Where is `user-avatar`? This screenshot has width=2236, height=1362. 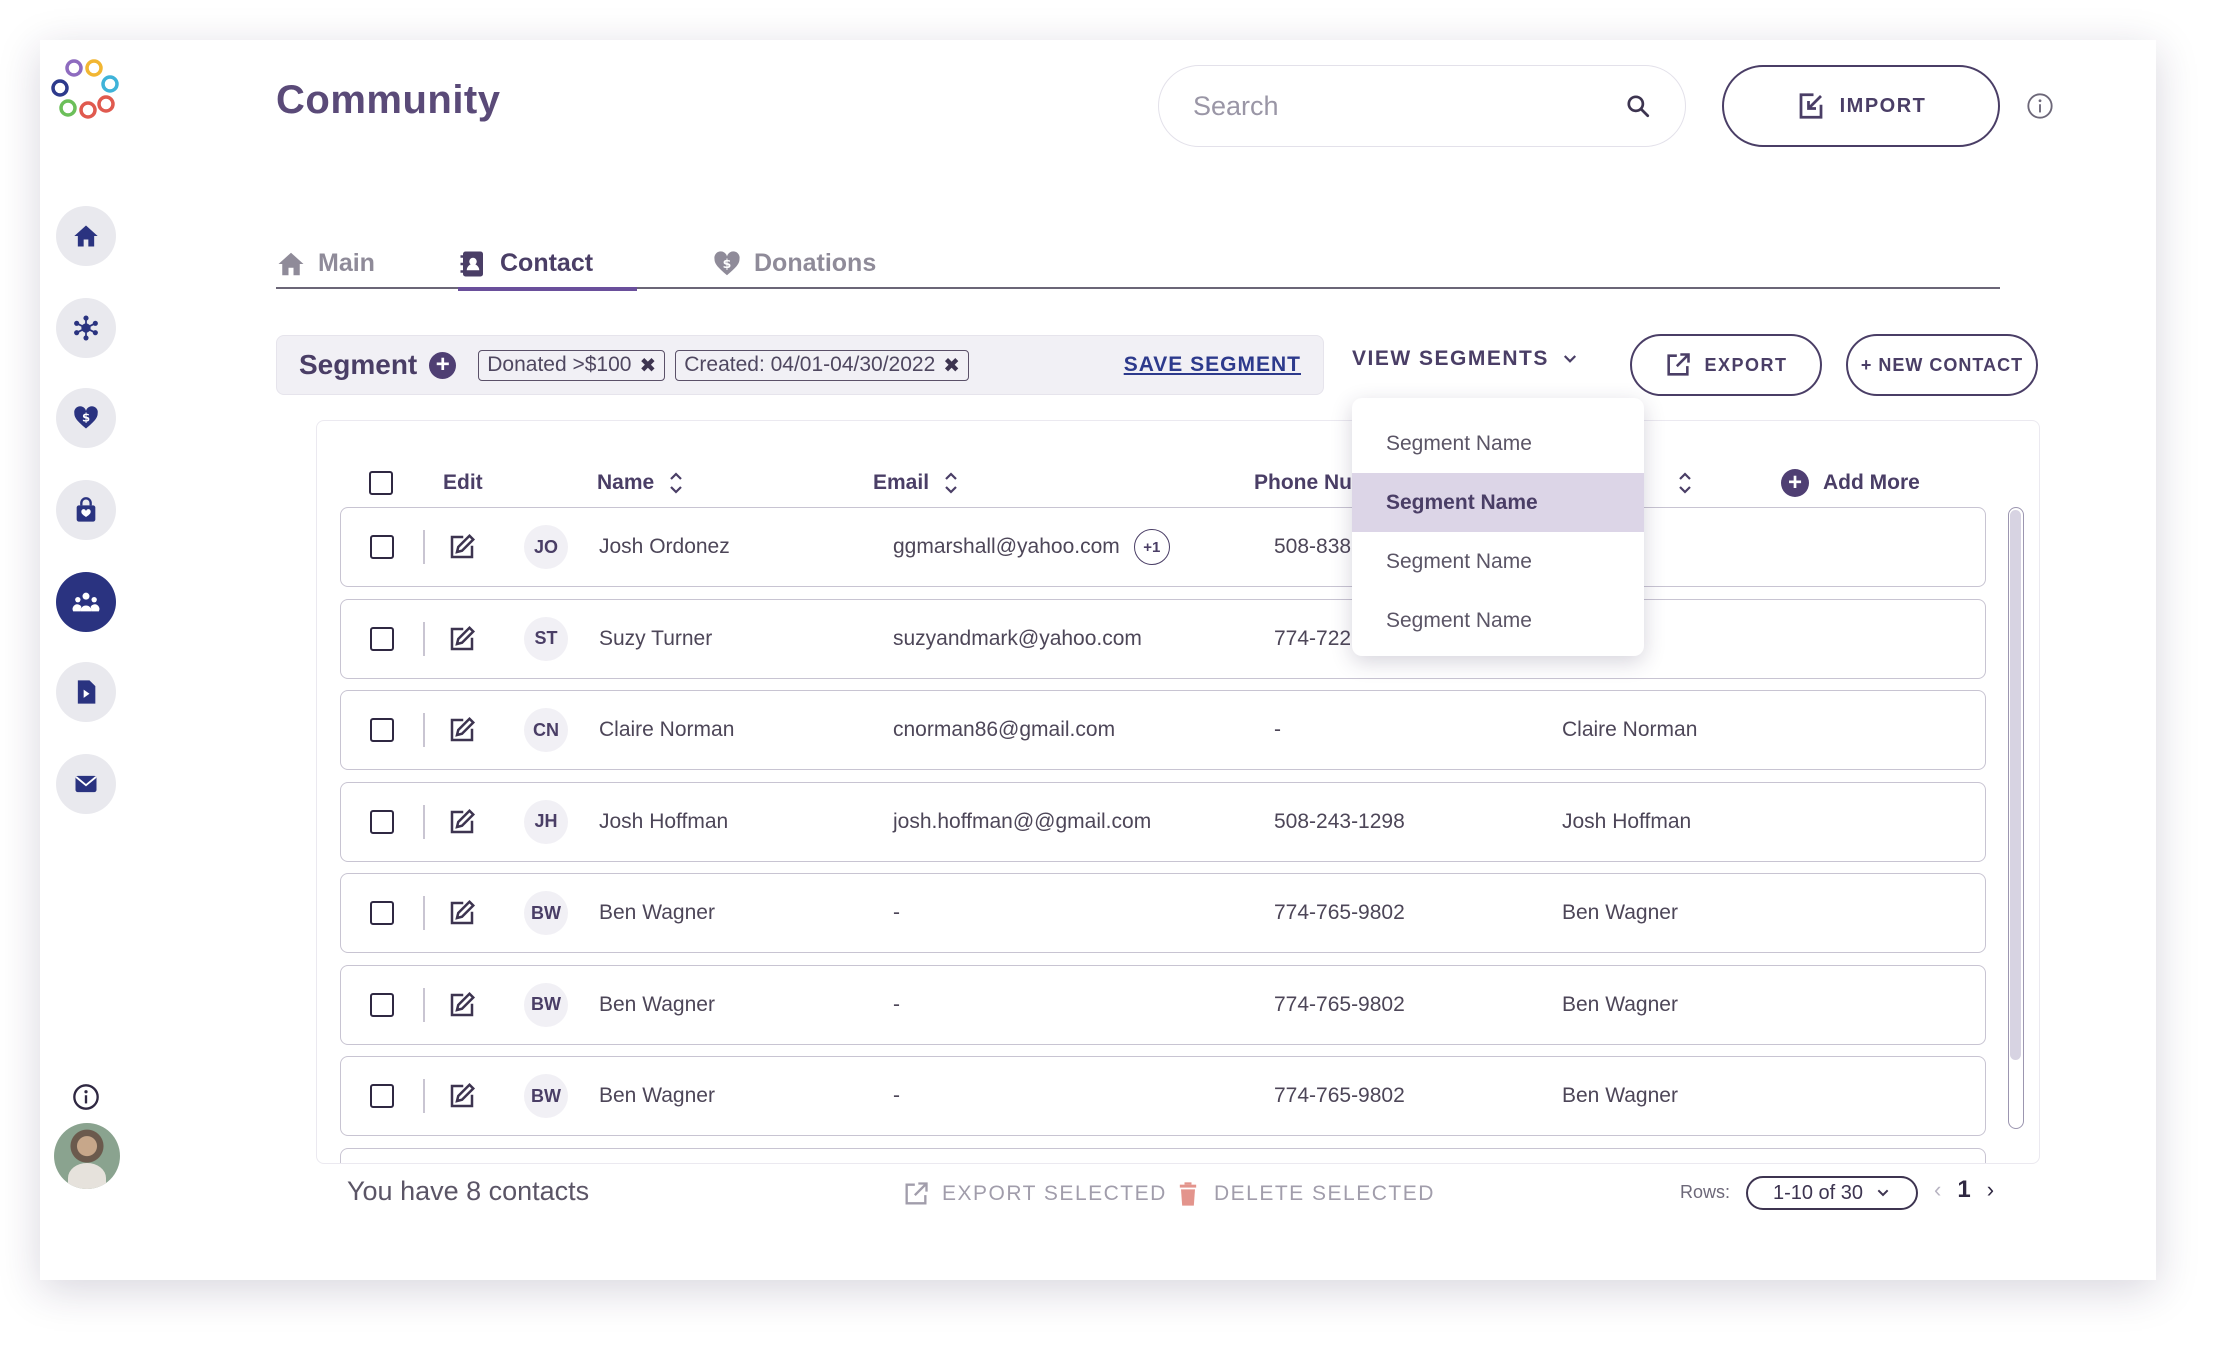
user-avatar is located at coordinates (87, 1156).